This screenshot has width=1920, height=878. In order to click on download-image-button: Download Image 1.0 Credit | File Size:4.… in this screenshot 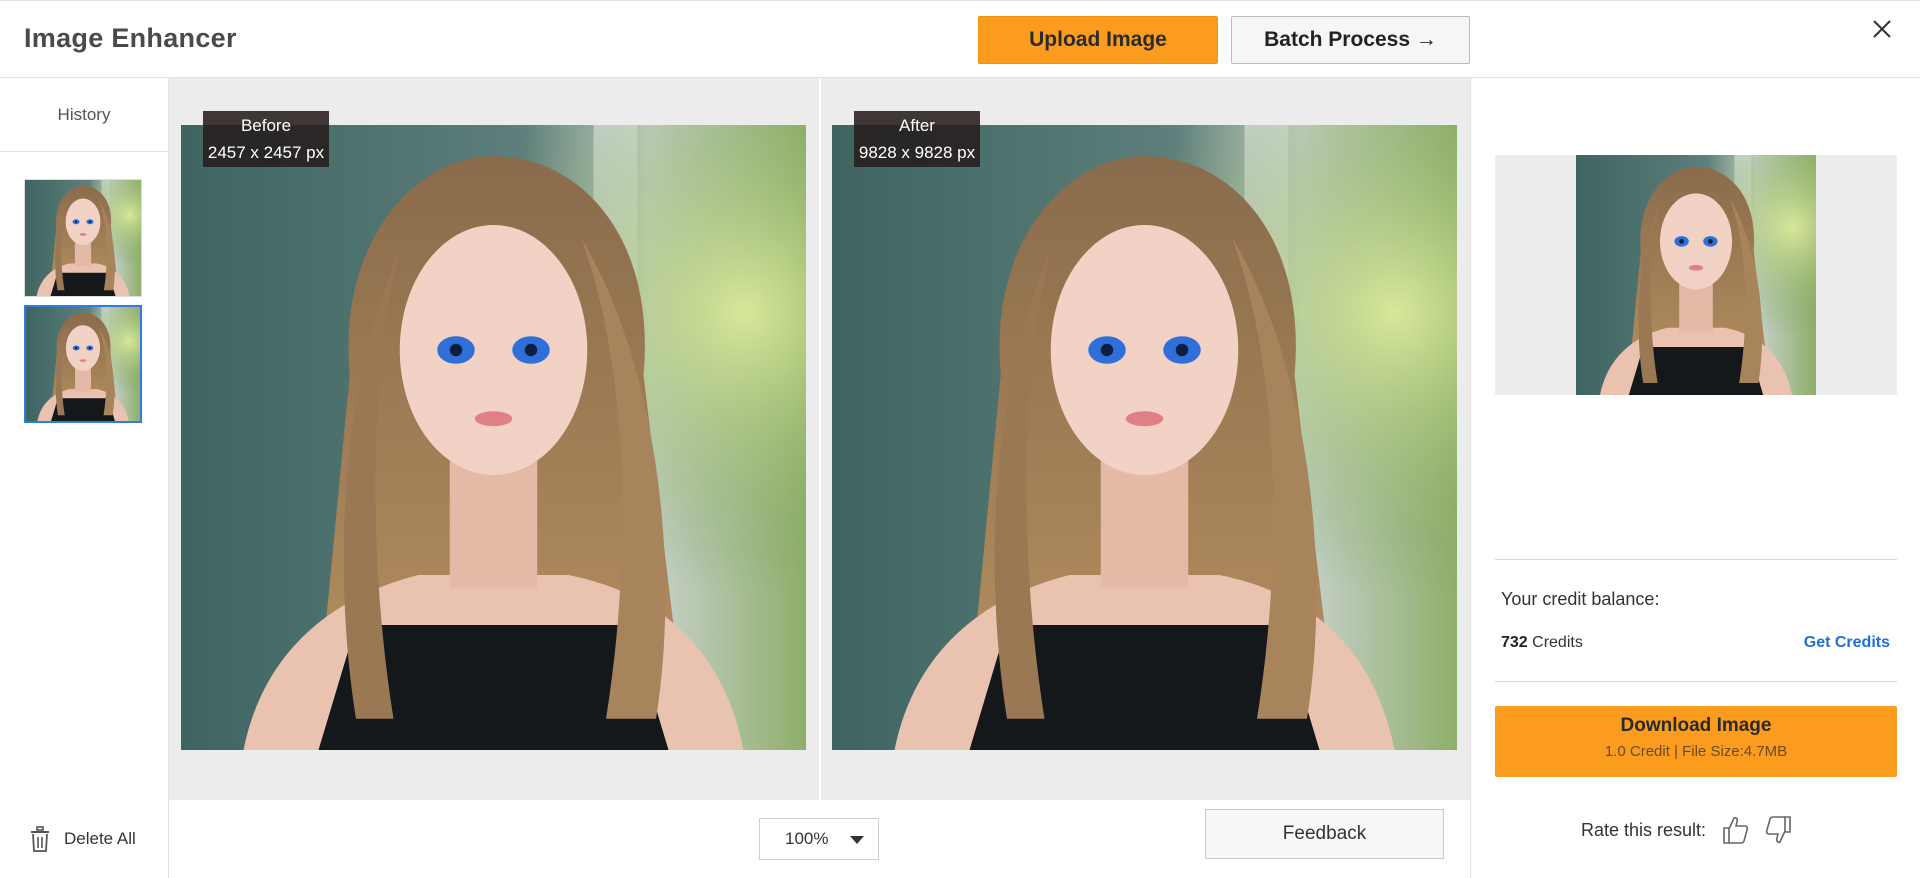, I will do `click(1696, 741)`.